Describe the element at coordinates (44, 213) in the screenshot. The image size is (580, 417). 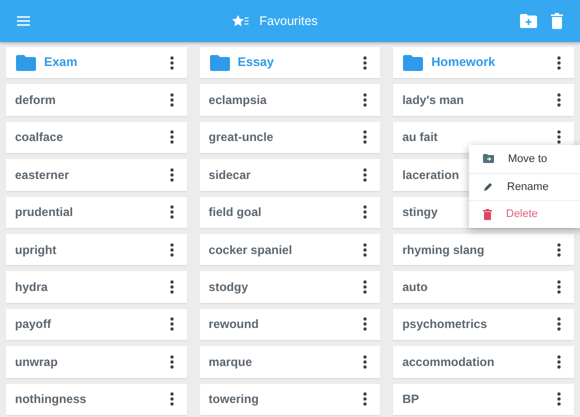
I see `word-text: prudential` at that location.